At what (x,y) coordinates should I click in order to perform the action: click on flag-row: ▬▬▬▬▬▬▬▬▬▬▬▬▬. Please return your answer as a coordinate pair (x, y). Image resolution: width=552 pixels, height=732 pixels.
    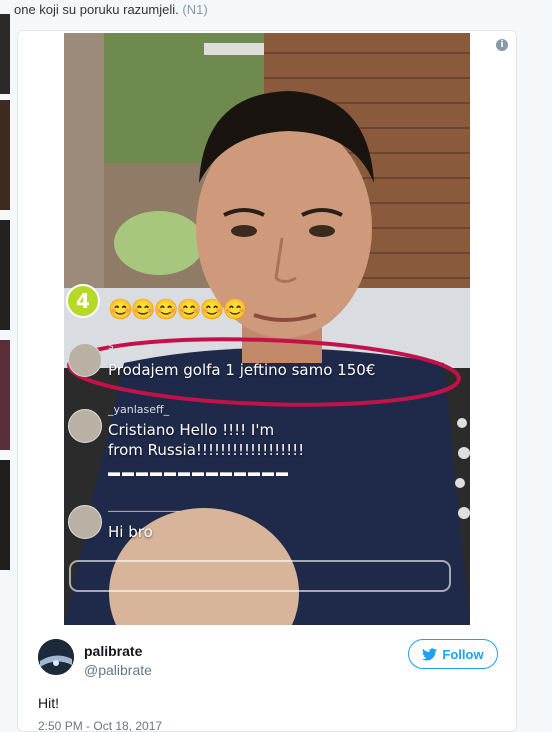
    Looking at the image, I should click on (199, 472).